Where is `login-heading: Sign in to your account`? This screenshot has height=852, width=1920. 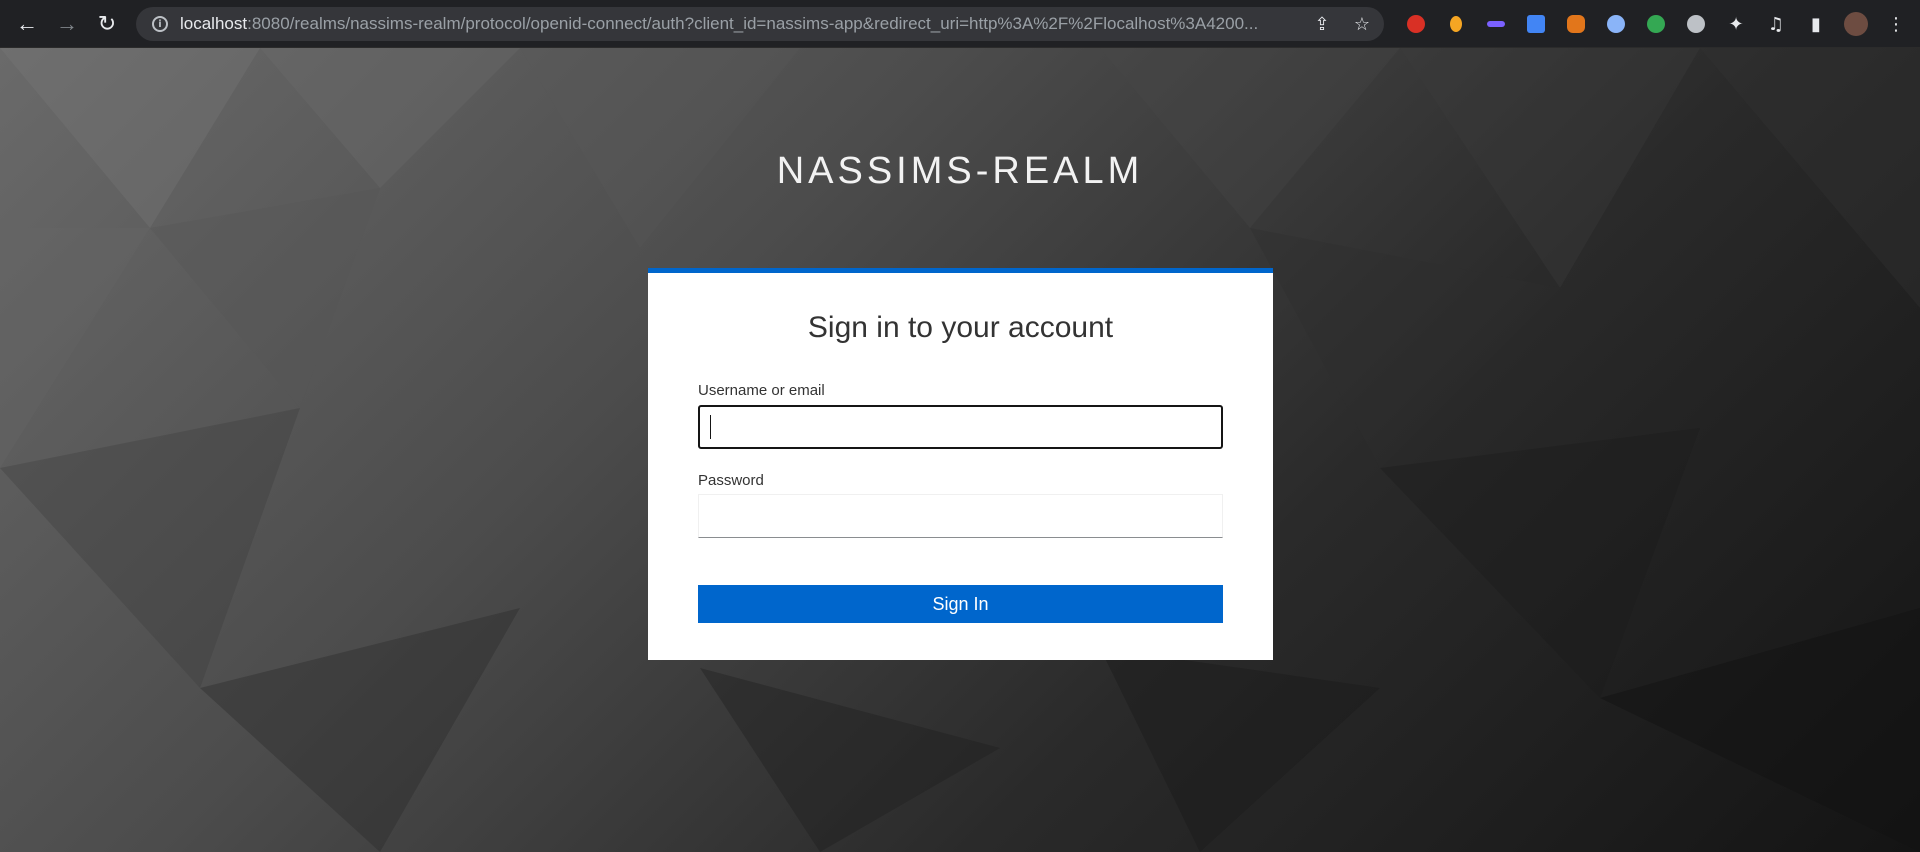
login-heading: Sign in to your account is located at coordinates (960, 327).